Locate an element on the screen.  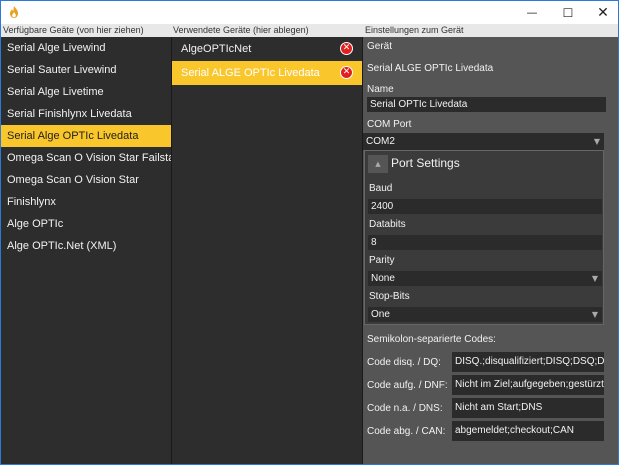
code-can-field: abgemeldet;checkout;CAN is located at coordinates (528, 431).